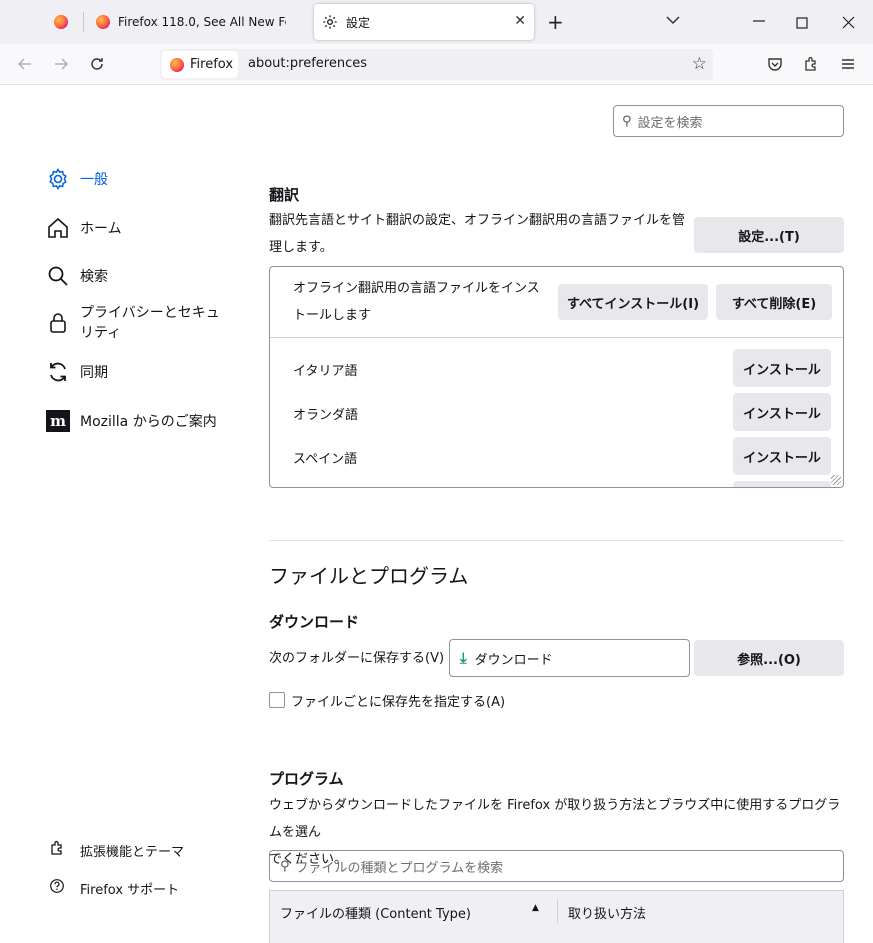 Image resolution: width=873 pixels, height=943 pixels. I want to click on files-section-title: ファイルとプログラム, so click(369, 576).